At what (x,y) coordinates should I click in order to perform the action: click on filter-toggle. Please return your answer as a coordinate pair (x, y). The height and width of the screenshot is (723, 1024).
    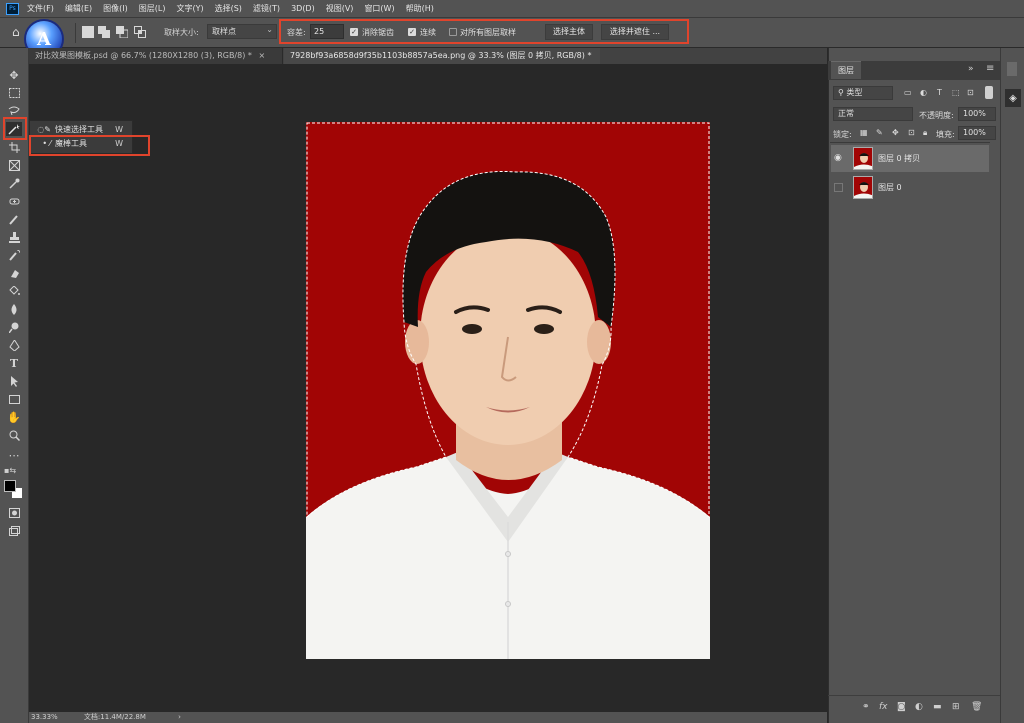
    Looking at the image, I should click on (989, 92).